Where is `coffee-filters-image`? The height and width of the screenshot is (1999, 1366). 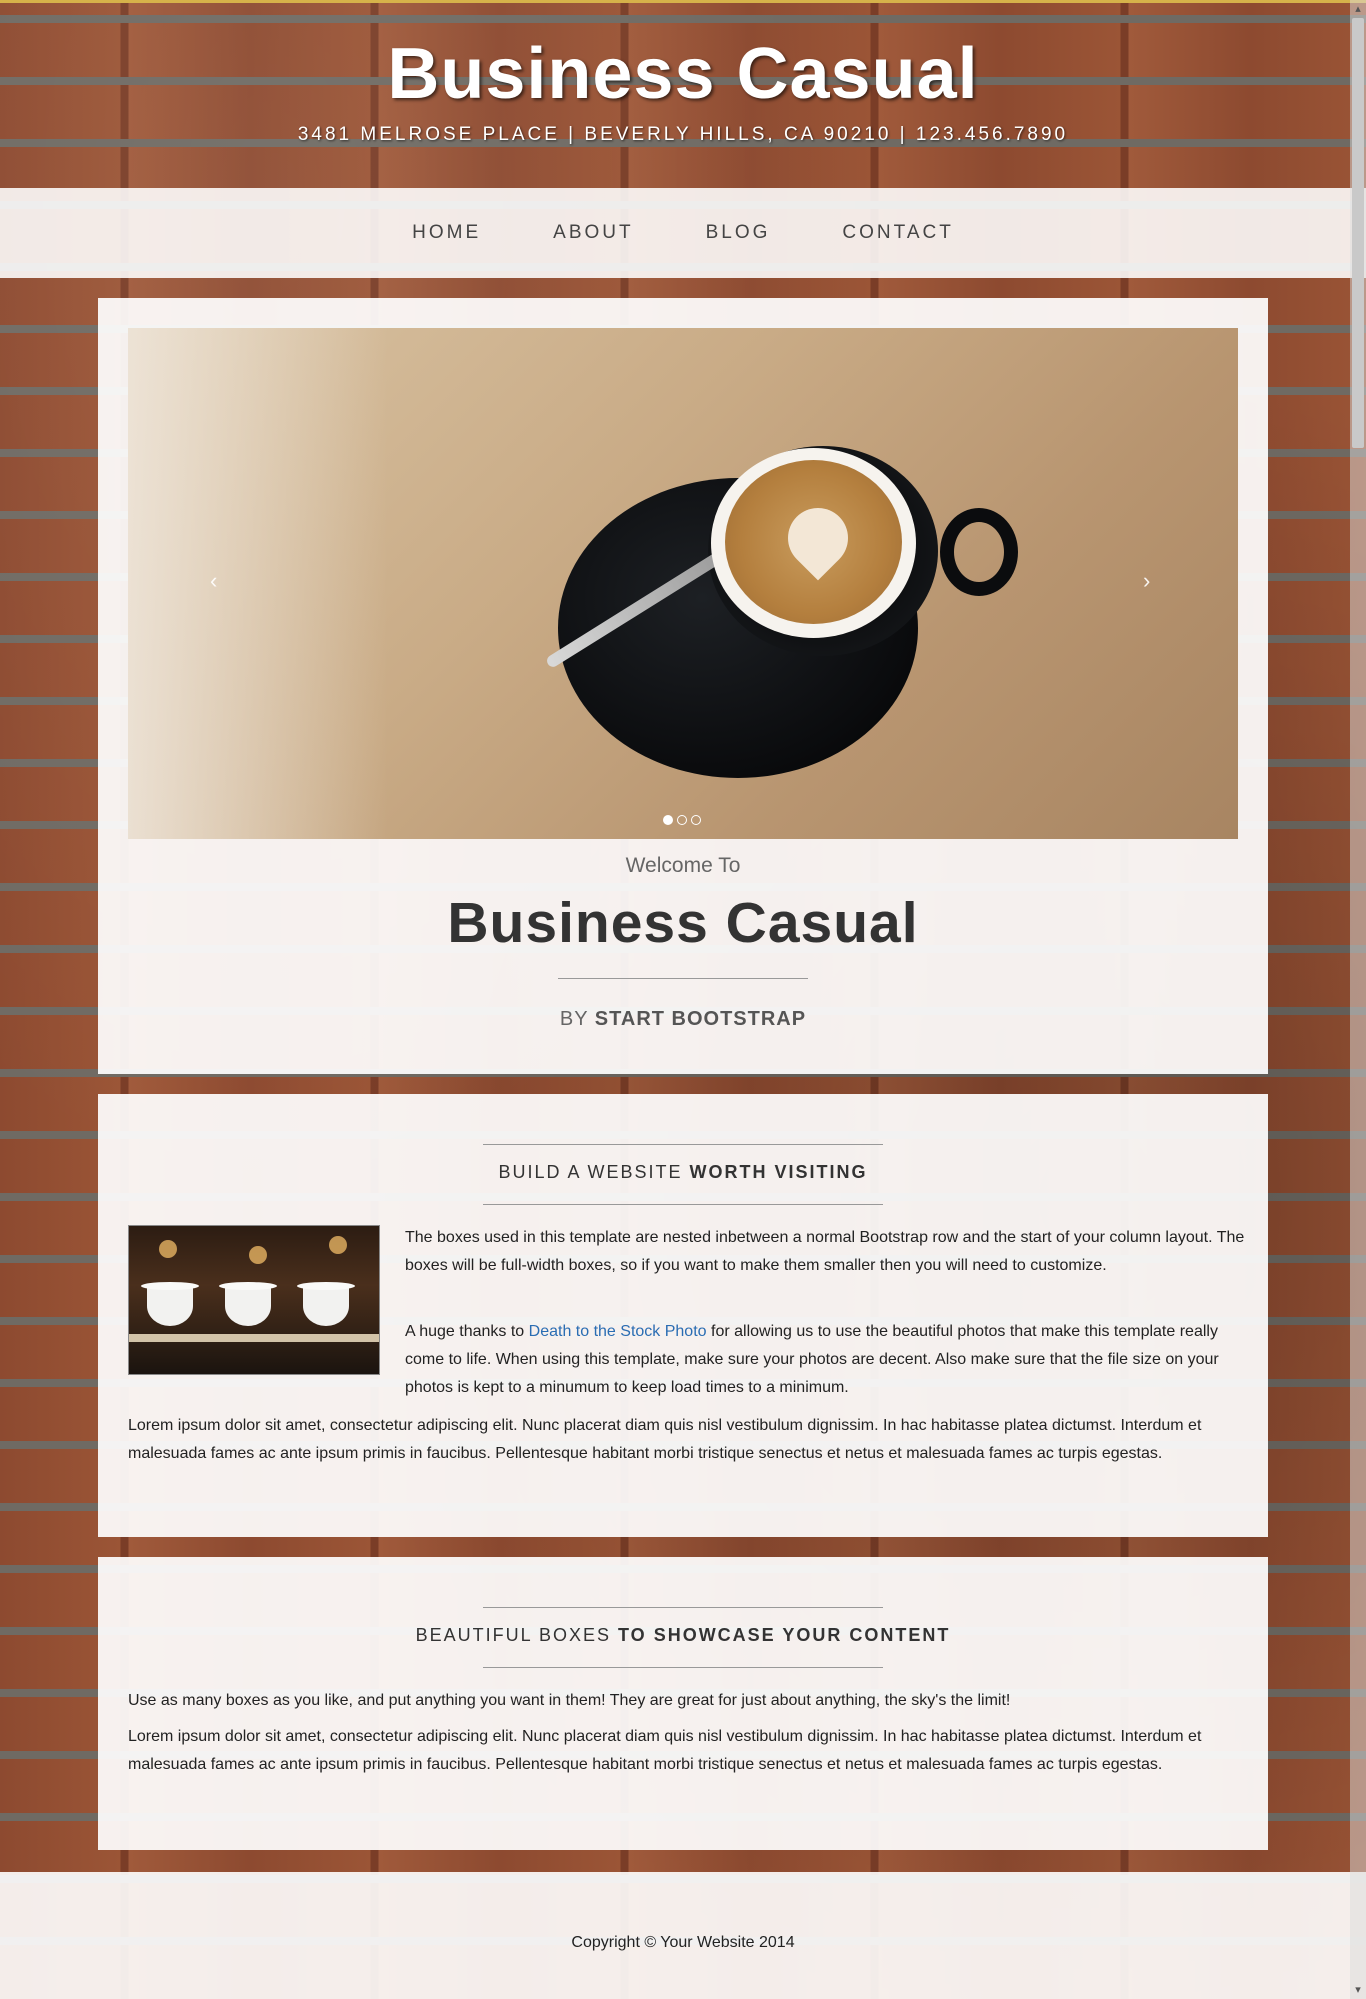
coffee-filters-image is located at coordinates (254, 1300).